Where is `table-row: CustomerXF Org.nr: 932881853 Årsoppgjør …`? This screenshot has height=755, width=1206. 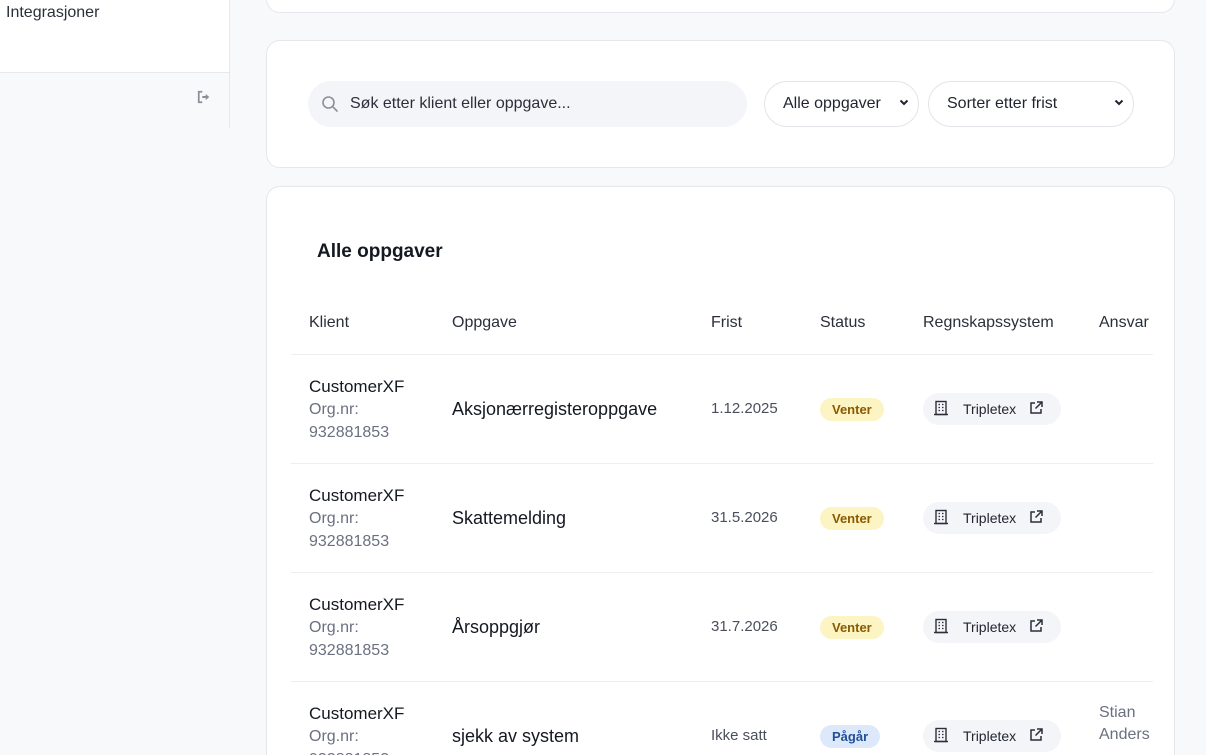 table-row: CustomerXF Org.nr: 932881853 Årsoppgjør … is located at coordinates (722, 627).